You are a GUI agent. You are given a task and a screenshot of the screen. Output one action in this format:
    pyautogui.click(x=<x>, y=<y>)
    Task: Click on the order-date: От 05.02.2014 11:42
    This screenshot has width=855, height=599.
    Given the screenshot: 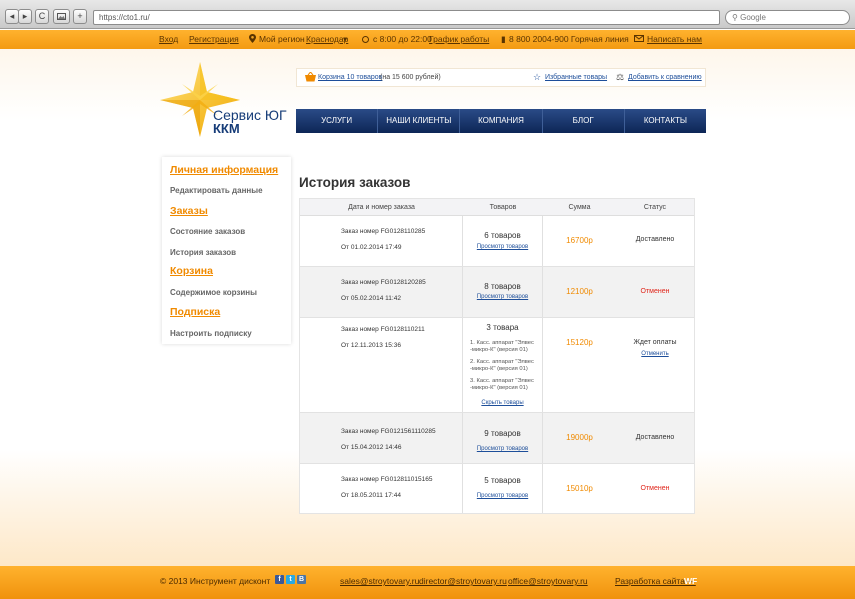 What is the action you would take?
    pyautogui.click(x=371, y=298)
    